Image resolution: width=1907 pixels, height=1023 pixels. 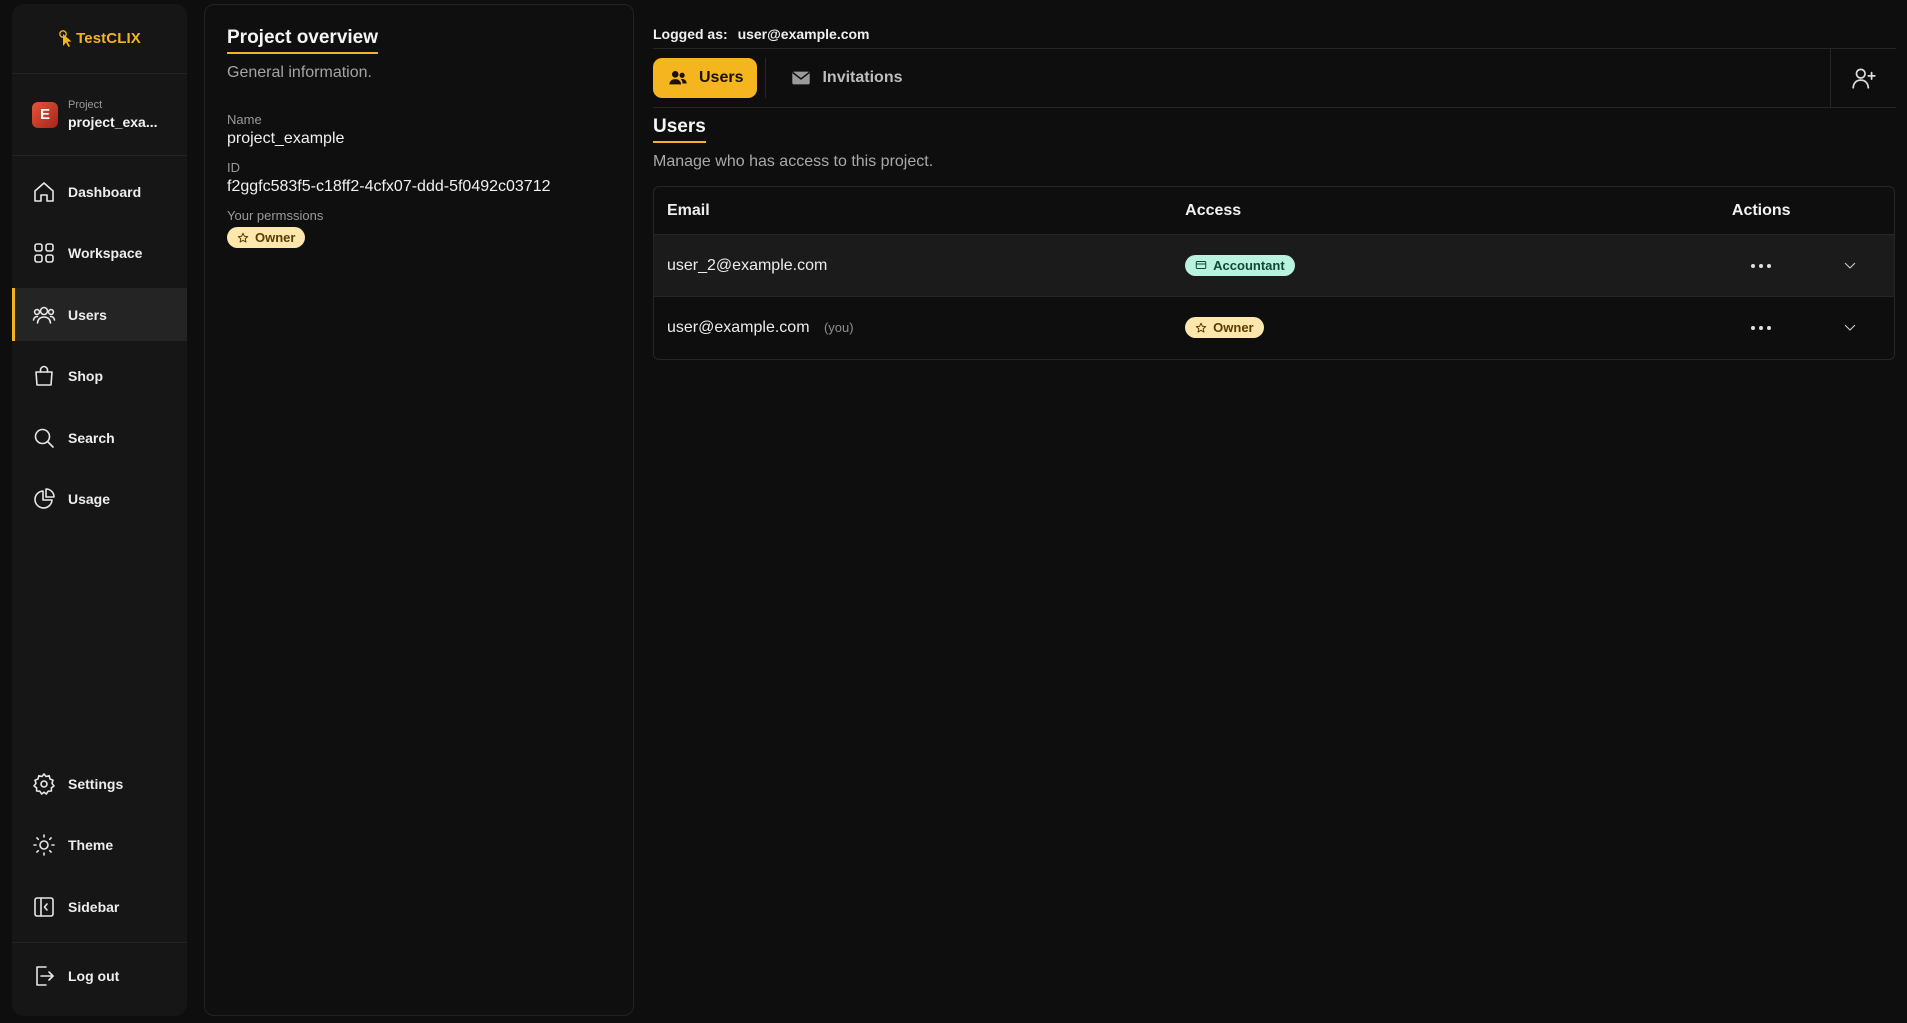 What do you see at coordinates (85, 376) in the screenshot?
I see `sidebar-item-label: Shop` at bounding box center [85, 376].